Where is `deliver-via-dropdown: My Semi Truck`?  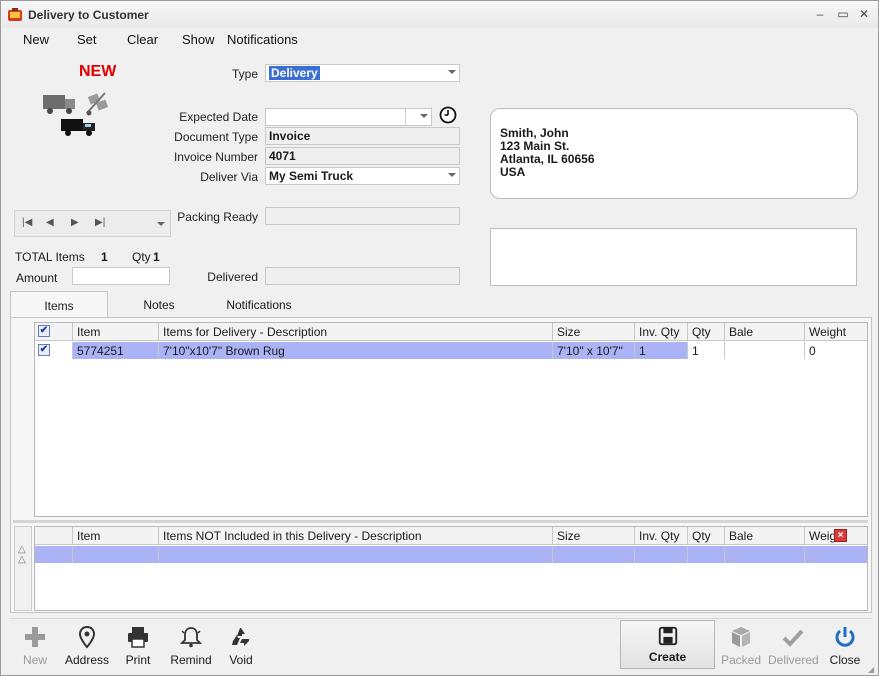
deliver-via-dropdown: My Semi Truck is located at coordinates (362, 176).